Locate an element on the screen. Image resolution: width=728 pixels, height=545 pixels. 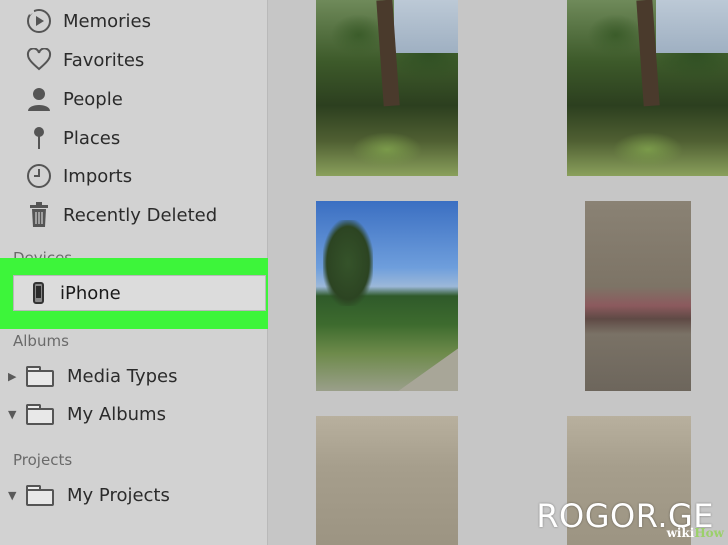
sidebar-item-label: Memories is located at coordinates (107, 21).